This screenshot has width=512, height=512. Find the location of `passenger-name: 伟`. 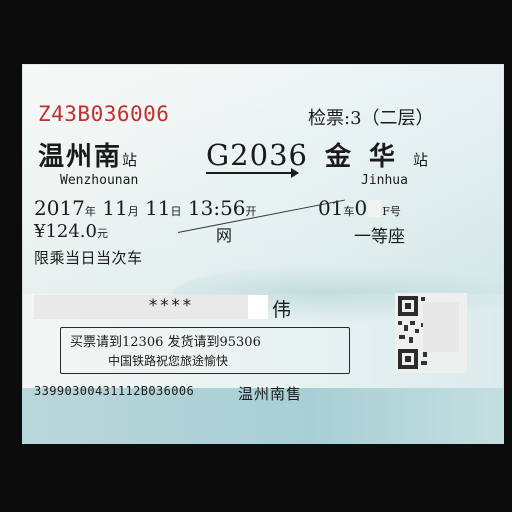

passenger-name: 伟 is located at coordinates (282, 310).